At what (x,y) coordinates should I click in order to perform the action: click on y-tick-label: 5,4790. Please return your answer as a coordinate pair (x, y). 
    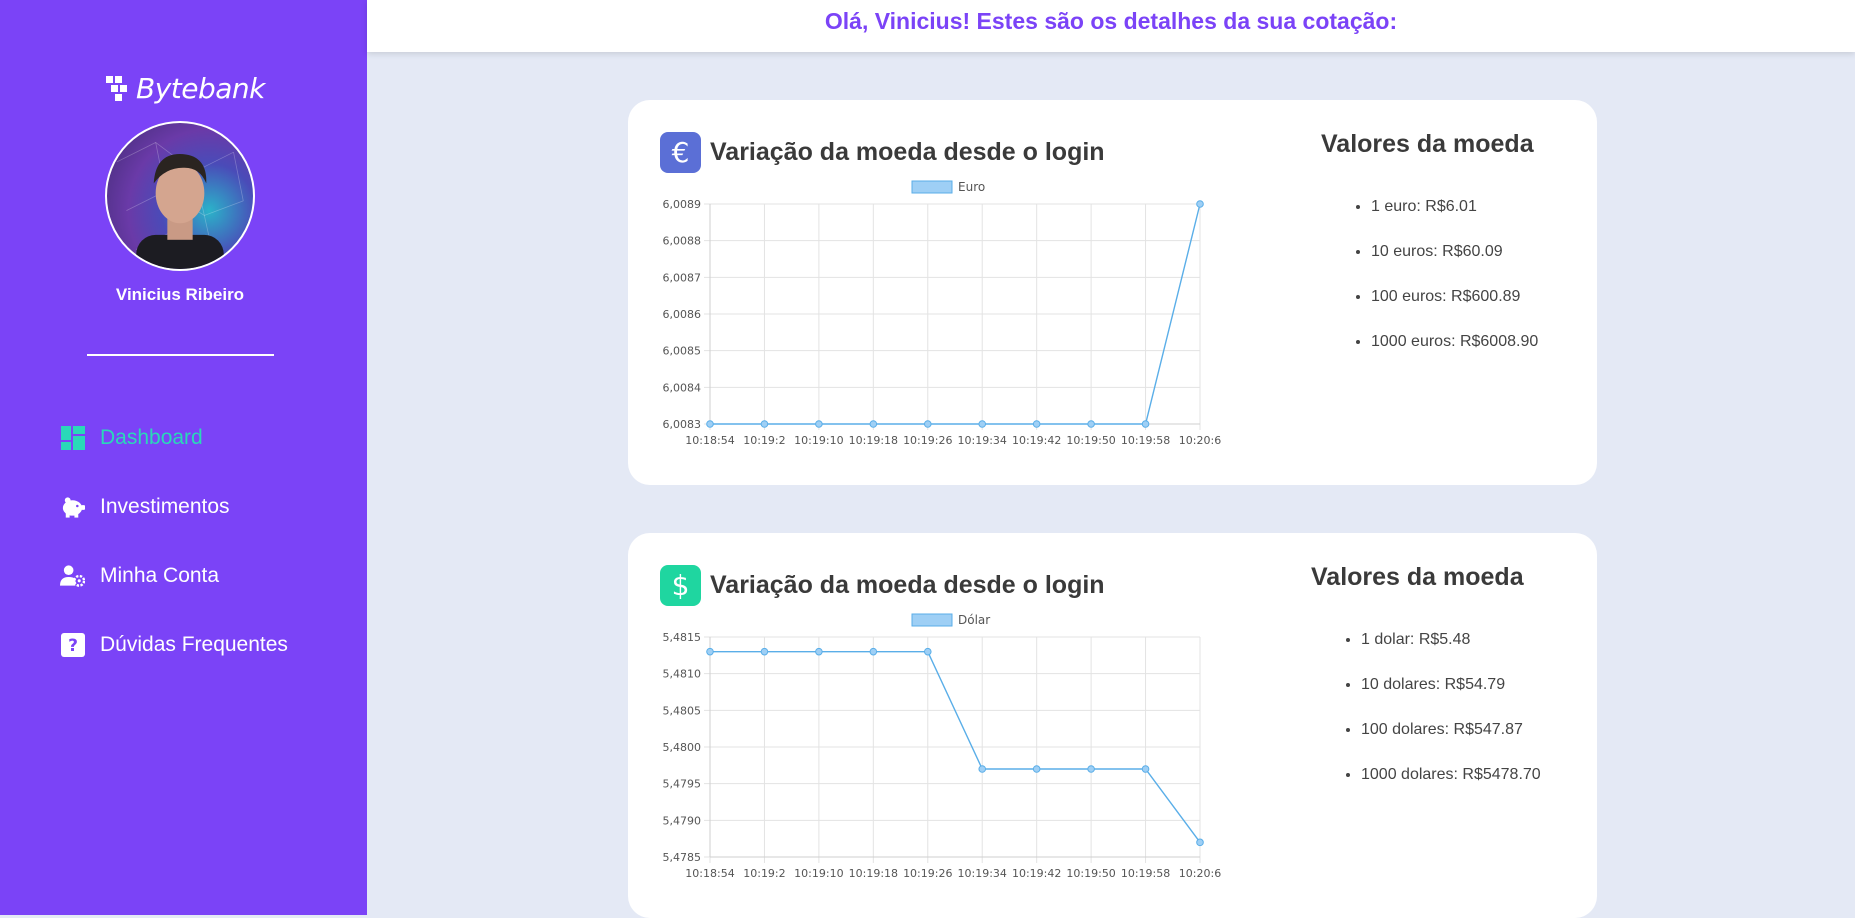
    Looking at the image, I should click on (682, 820).